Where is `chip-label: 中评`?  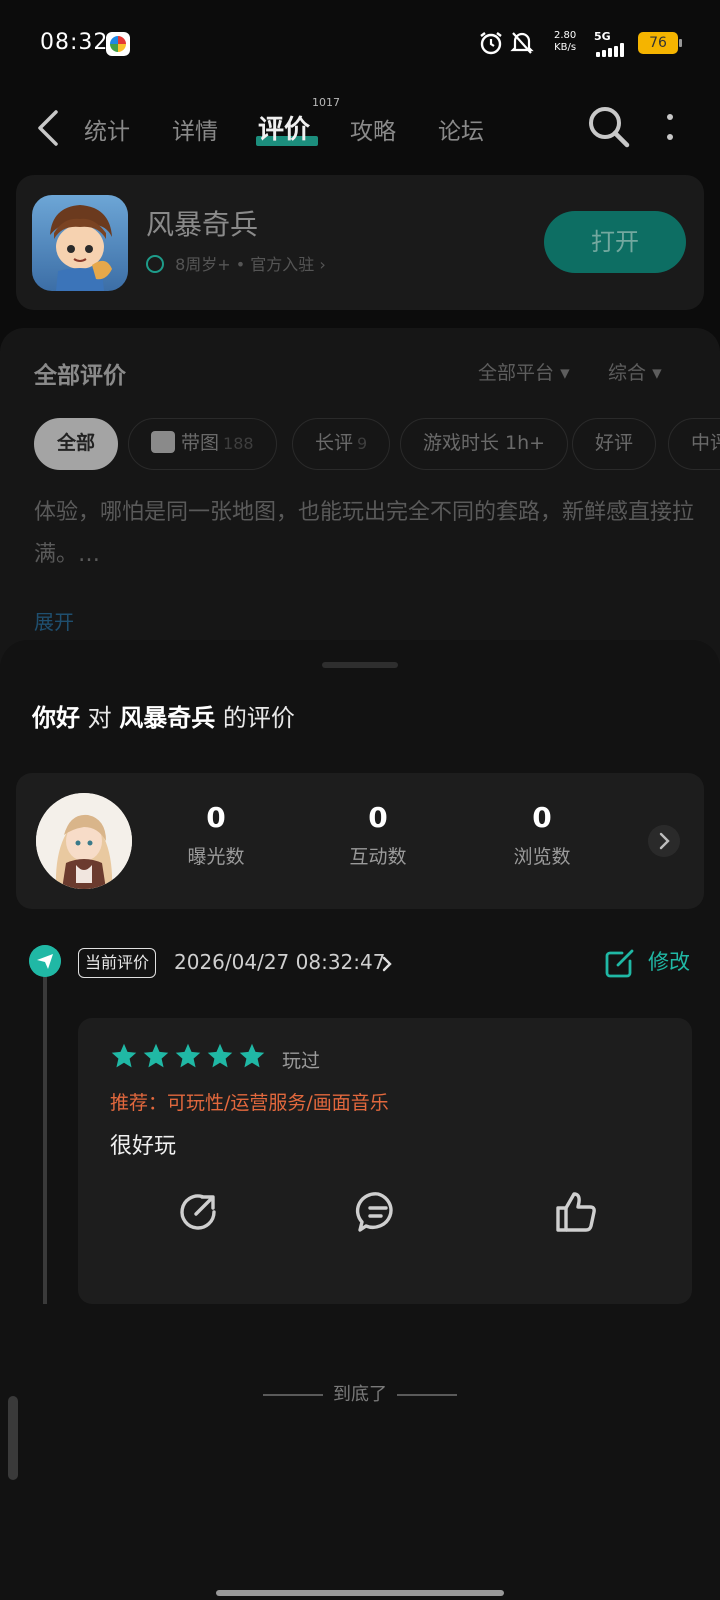
chip-label: 中评 is located at coordinates (705, 443).